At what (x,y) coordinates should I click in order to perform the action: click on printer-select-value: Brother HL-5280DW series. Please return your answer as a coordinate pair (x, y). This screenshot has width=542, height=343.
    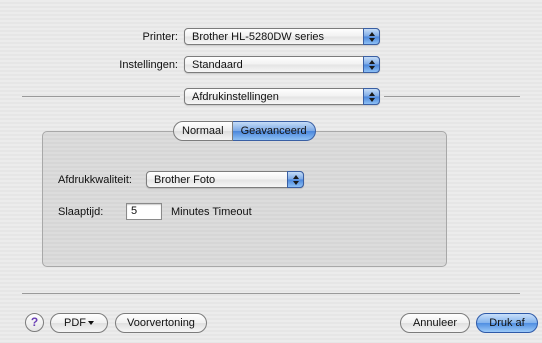
    Looking at the image, I should click on (258, 37).